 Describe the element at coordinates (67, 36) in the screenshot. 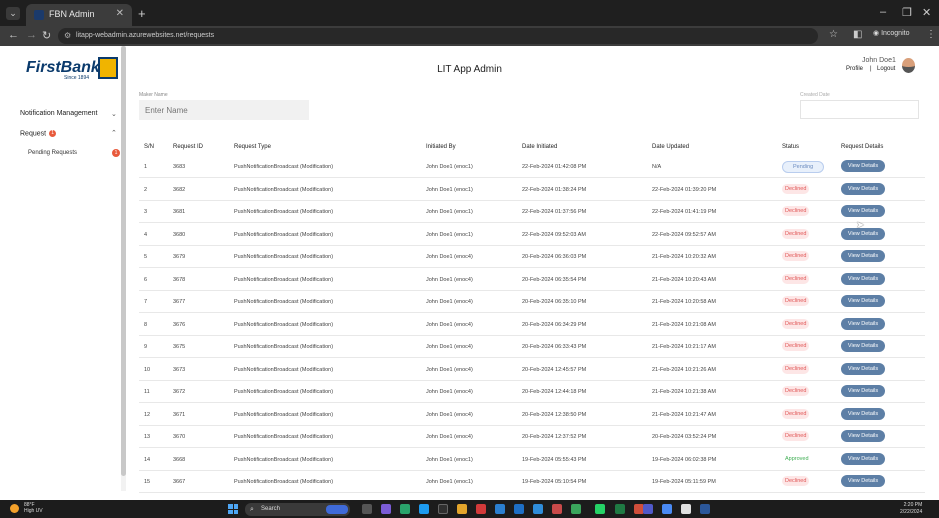

I see `site-info-icon: ⚙` at that location.